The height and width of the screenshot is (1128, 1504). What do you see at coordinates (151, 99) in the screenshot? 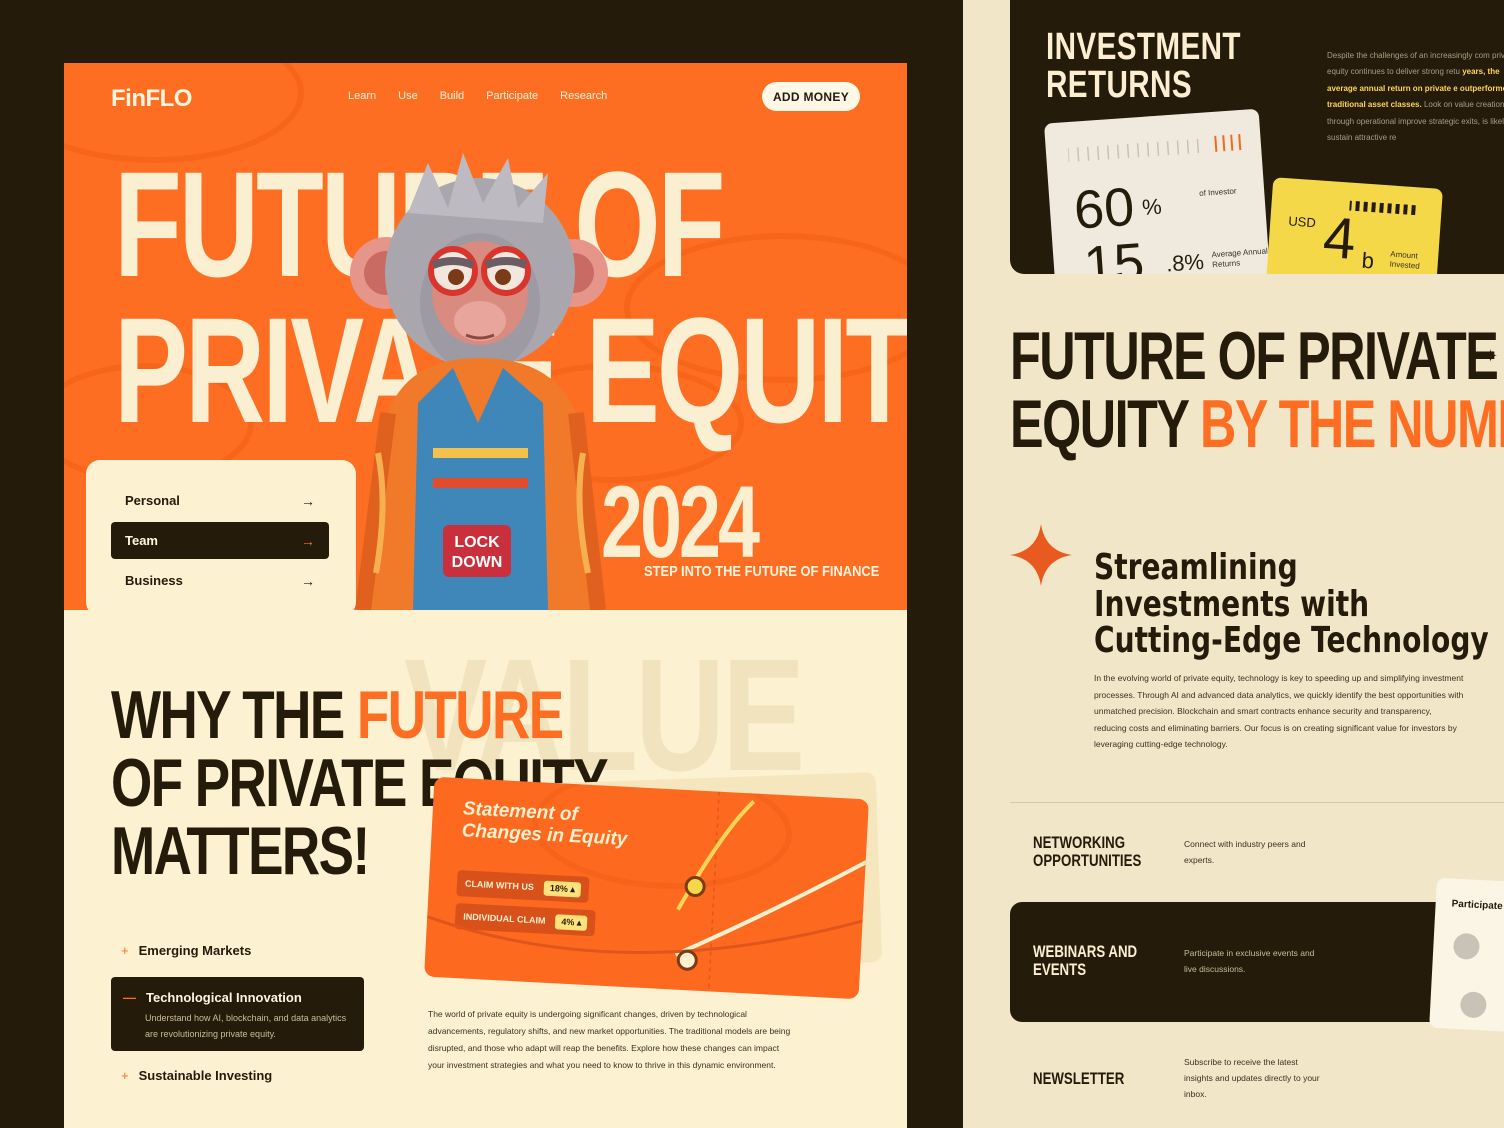
I see `logo: FinFLO` at bounding box center [151, 99].